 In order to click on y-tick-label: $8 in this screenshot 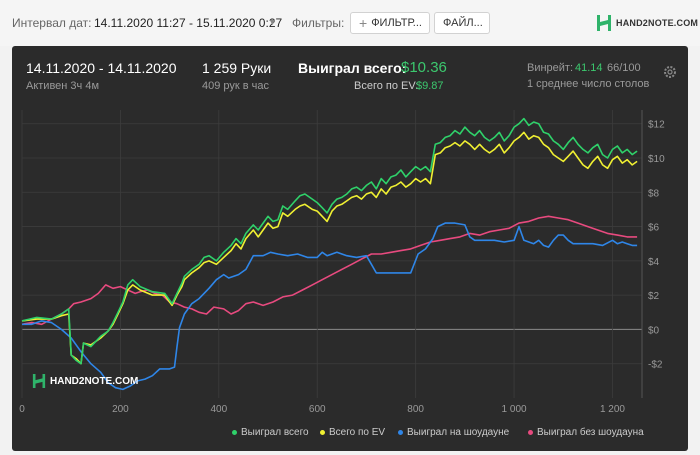, I will do `click(654, 193)`.